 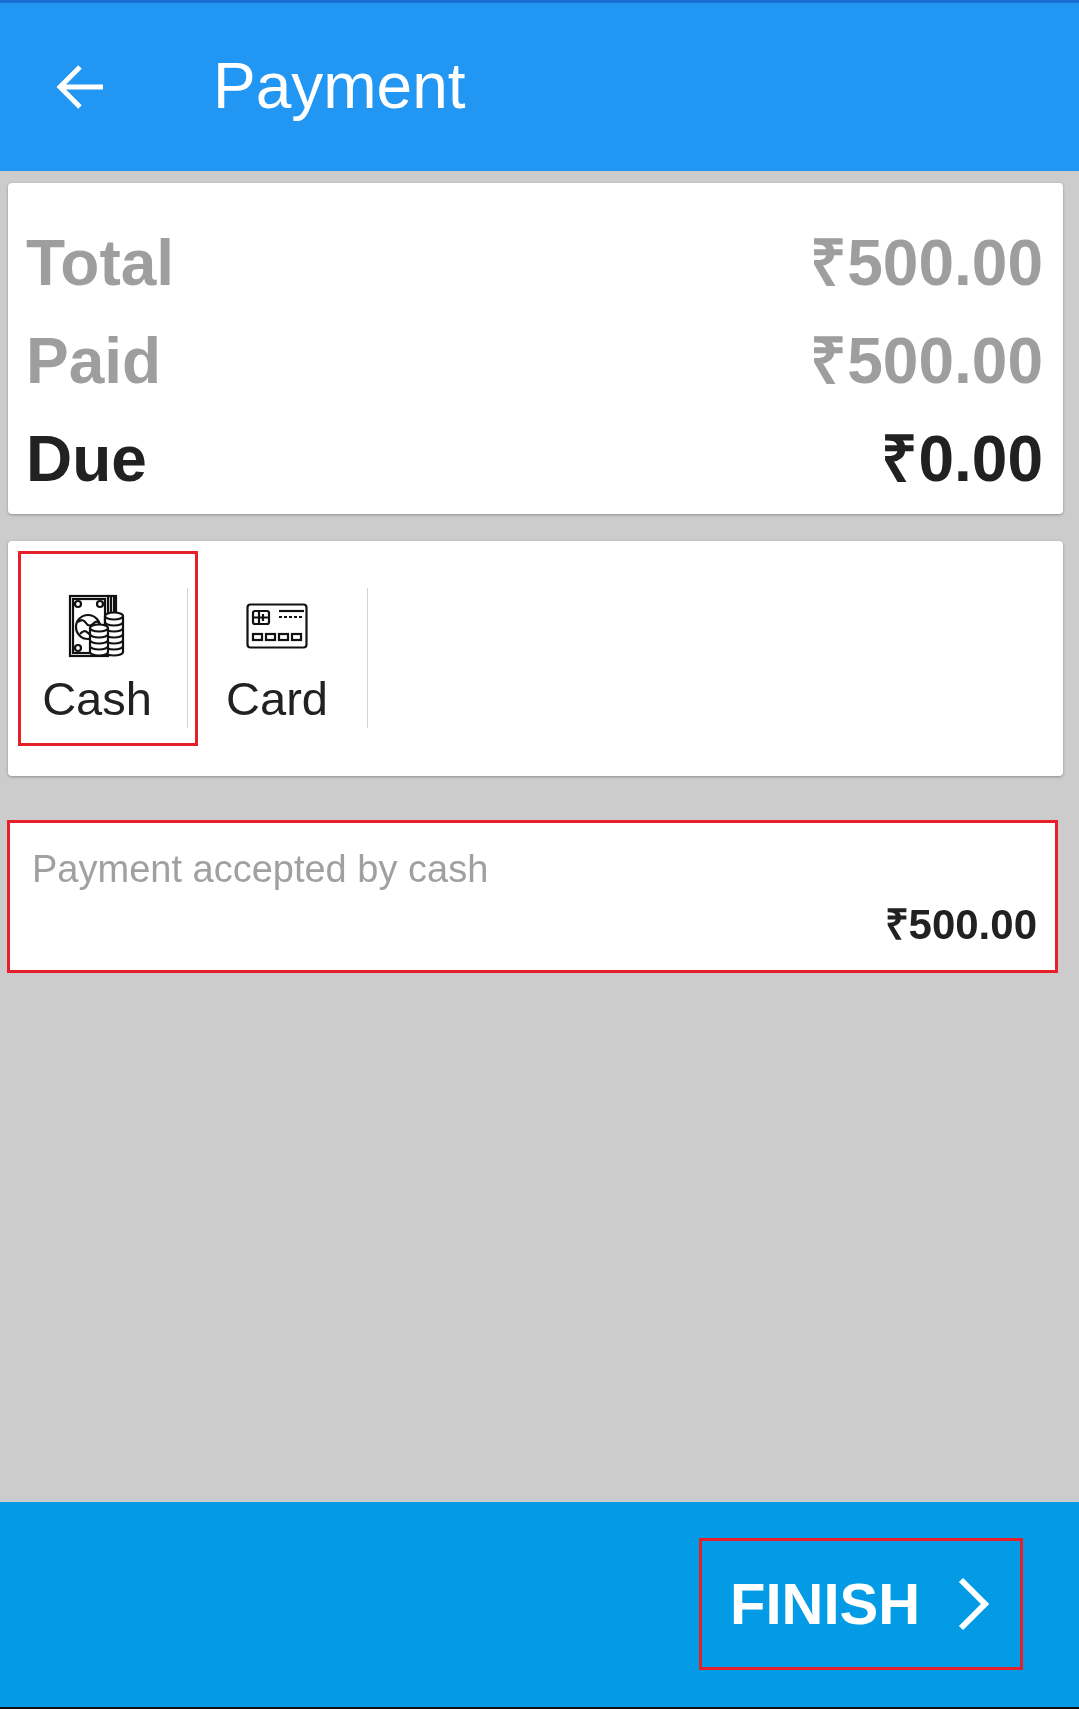 I want to click on screen-title: Payment, so click(x=339, y=87).